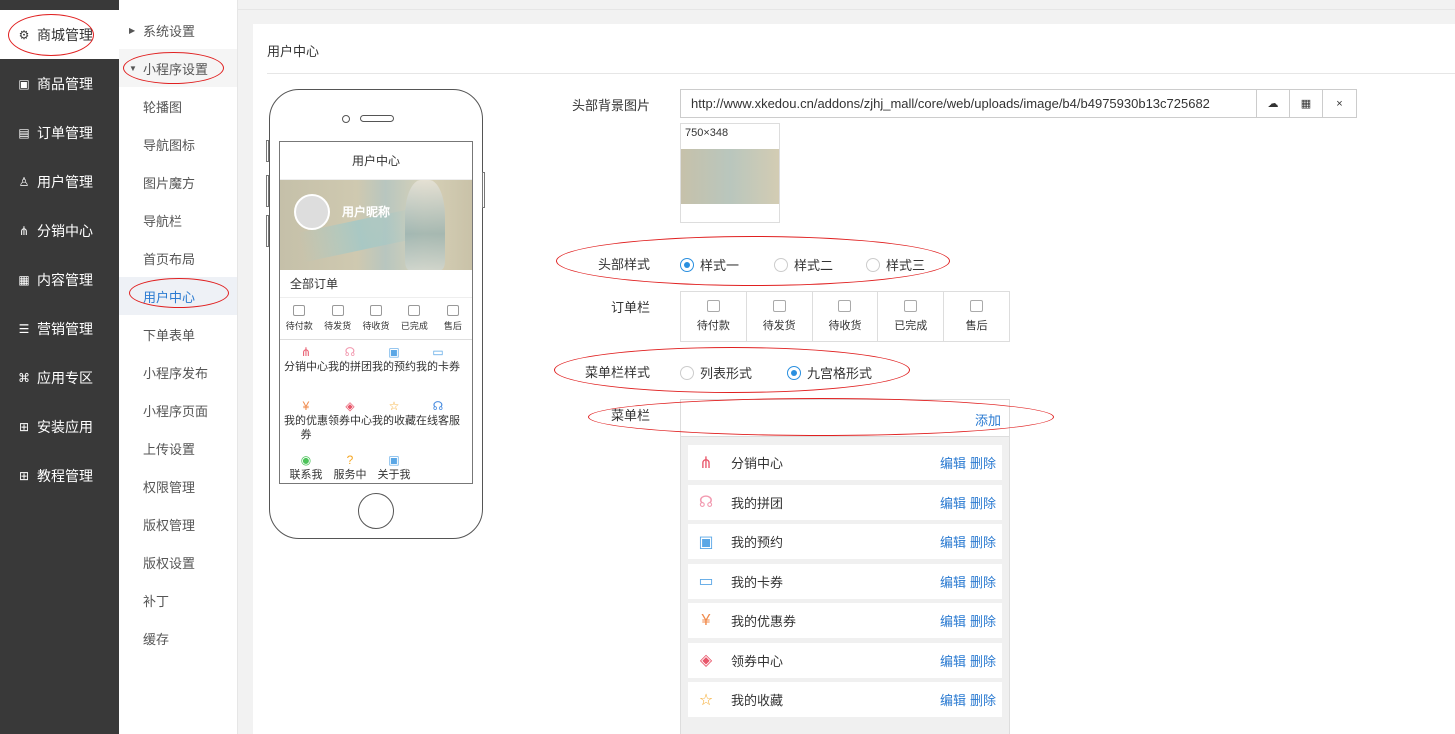 The width and height of the screenshot is (1455, 734). Describe the element at coordinates (306, 460) in the screenshot. I see `menu-item-icon: ◉` at that location.